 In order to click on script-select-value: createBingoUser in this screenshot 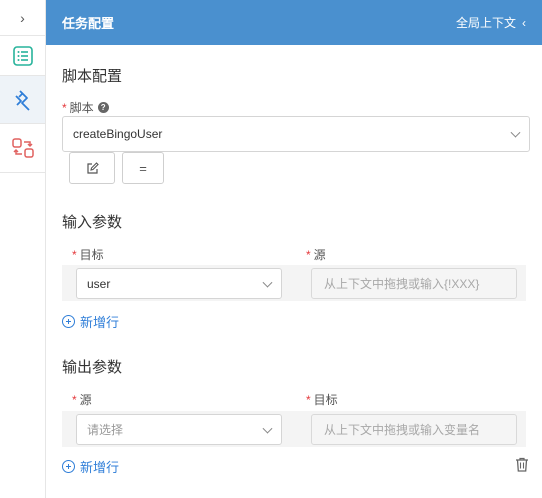, I will do `click(118, 134)`.